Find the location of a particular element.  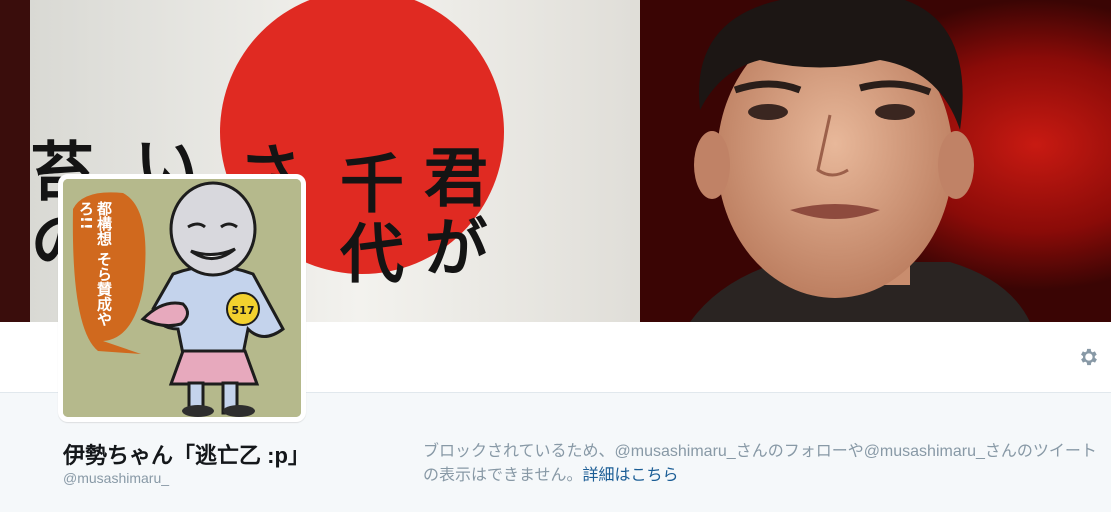

profile-handle: @musashimaru_ is located at coordinates (116, 478).